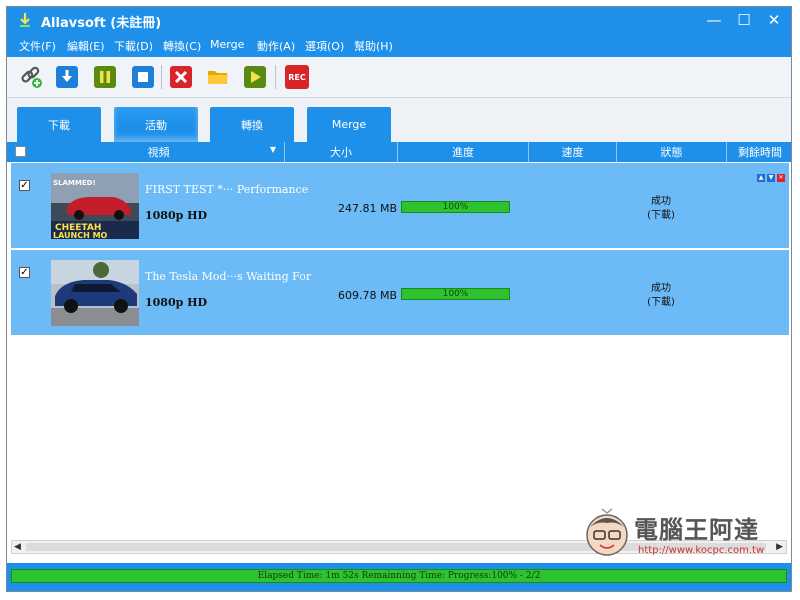 The height and width of the screenshot is (600, 800). Describe the element at coordinates (156, 124) in the screenshot. I see `tab-active: 活動` at that location.